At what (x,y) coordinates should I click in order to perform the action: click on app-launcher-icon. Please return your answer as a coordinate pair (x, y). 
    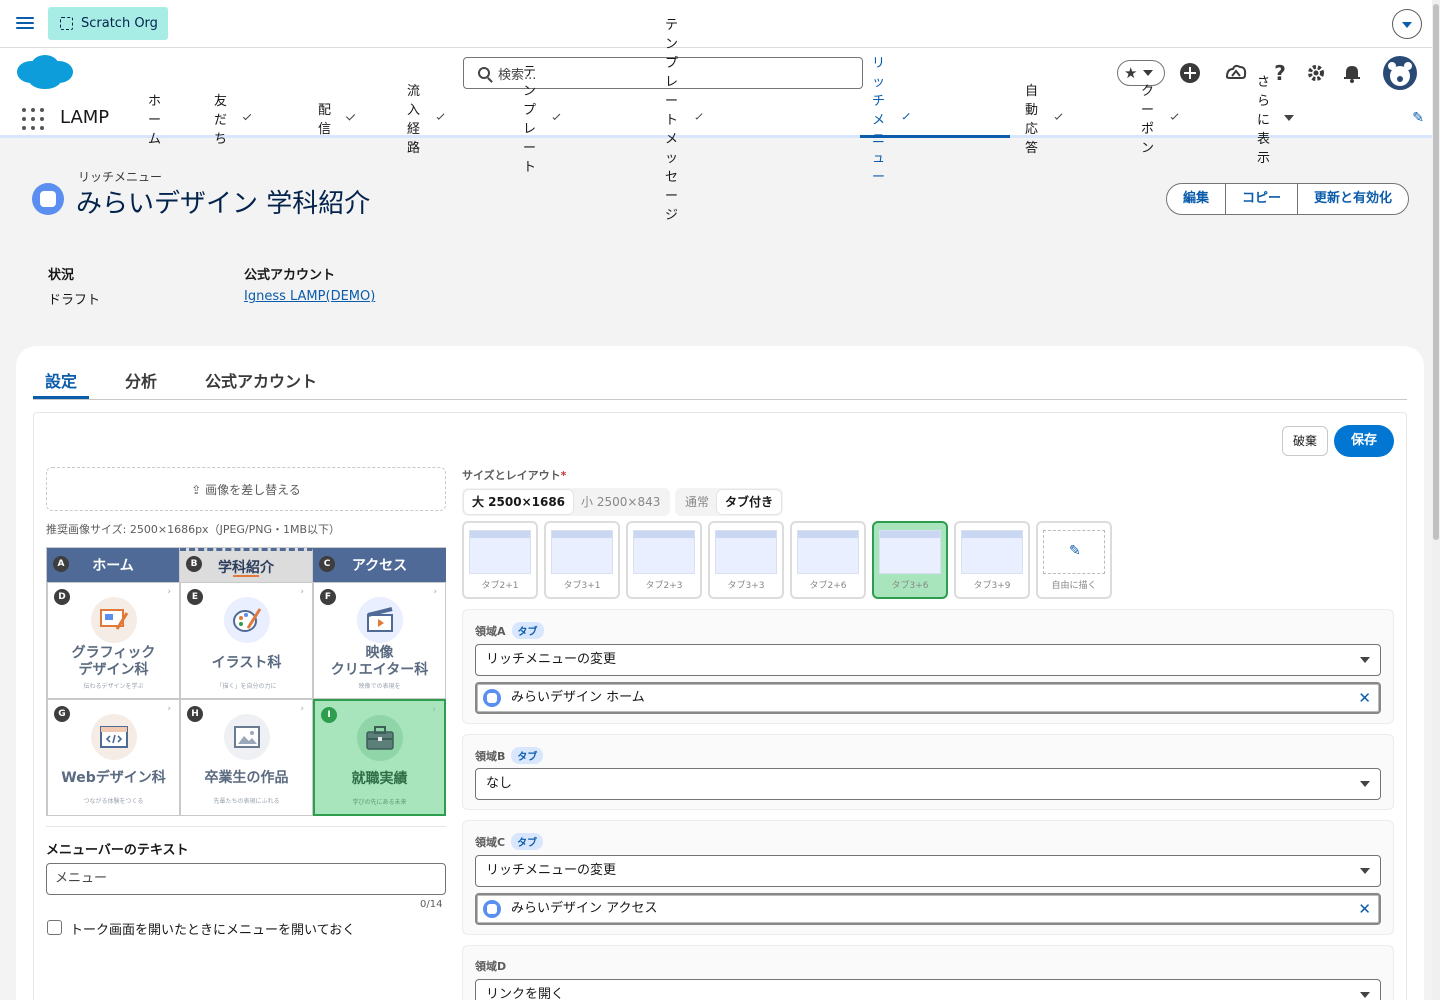
    Looking at the image, I should click on (33, 119).